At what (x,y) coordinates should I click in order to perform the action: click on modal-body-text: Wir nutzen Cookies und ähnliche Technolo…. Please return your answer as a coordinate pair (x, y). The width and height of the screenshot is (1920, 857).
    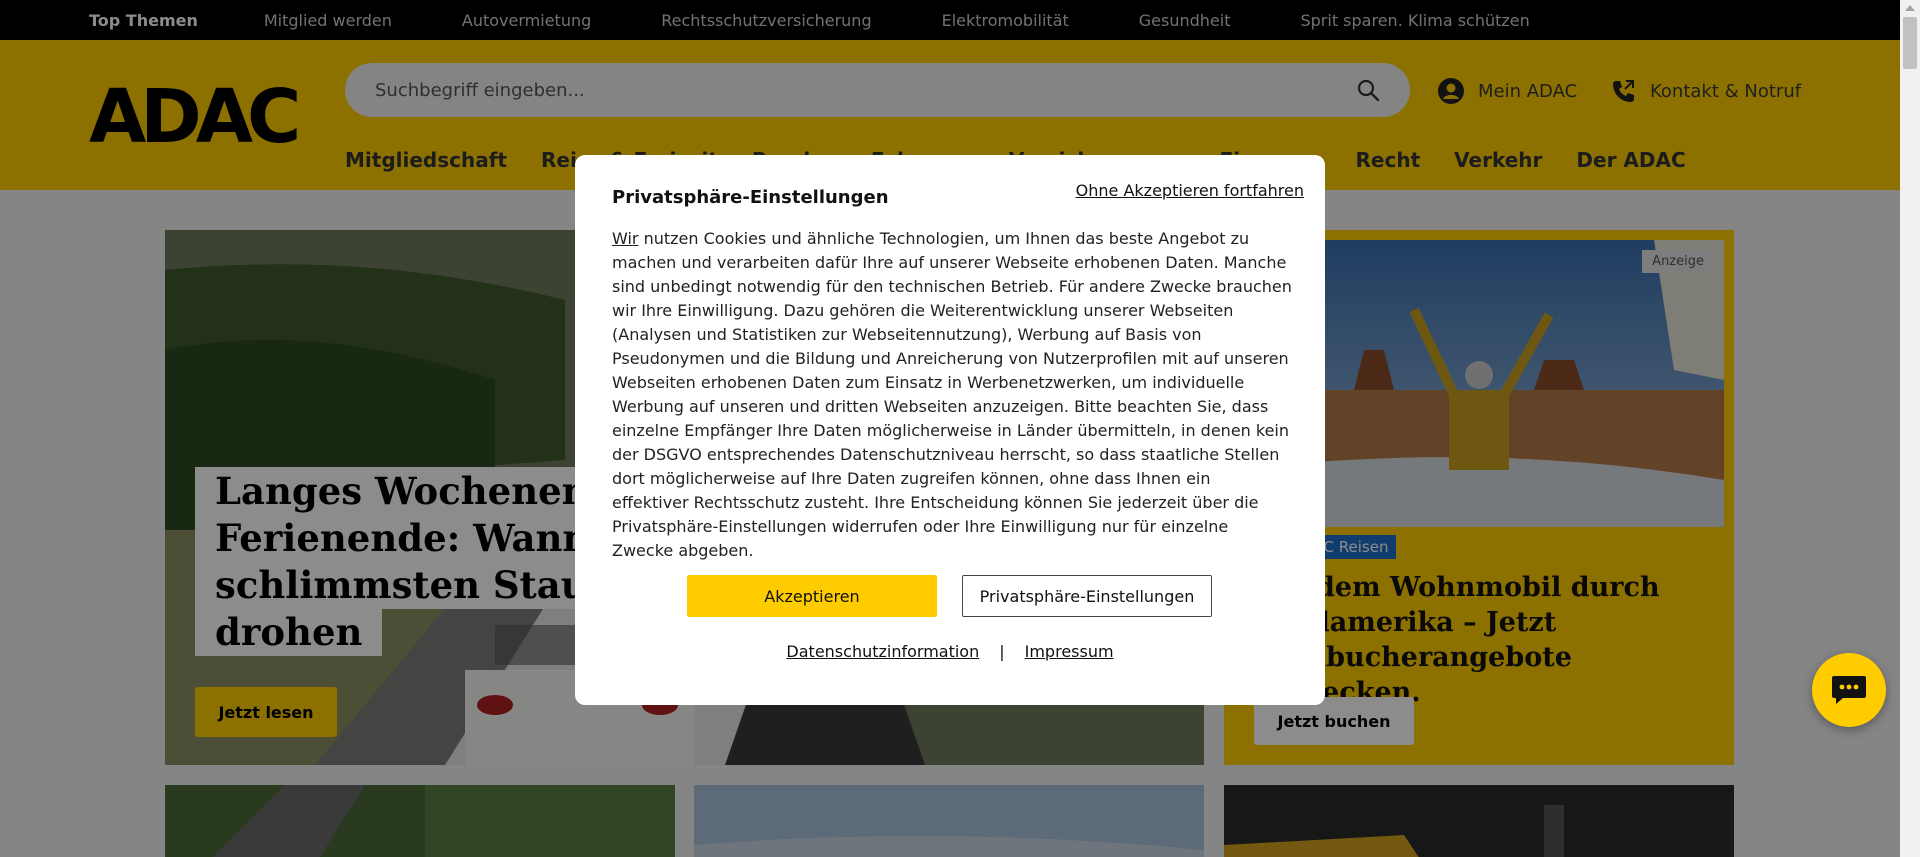
    Looking at the image, I should click on (952, 395).